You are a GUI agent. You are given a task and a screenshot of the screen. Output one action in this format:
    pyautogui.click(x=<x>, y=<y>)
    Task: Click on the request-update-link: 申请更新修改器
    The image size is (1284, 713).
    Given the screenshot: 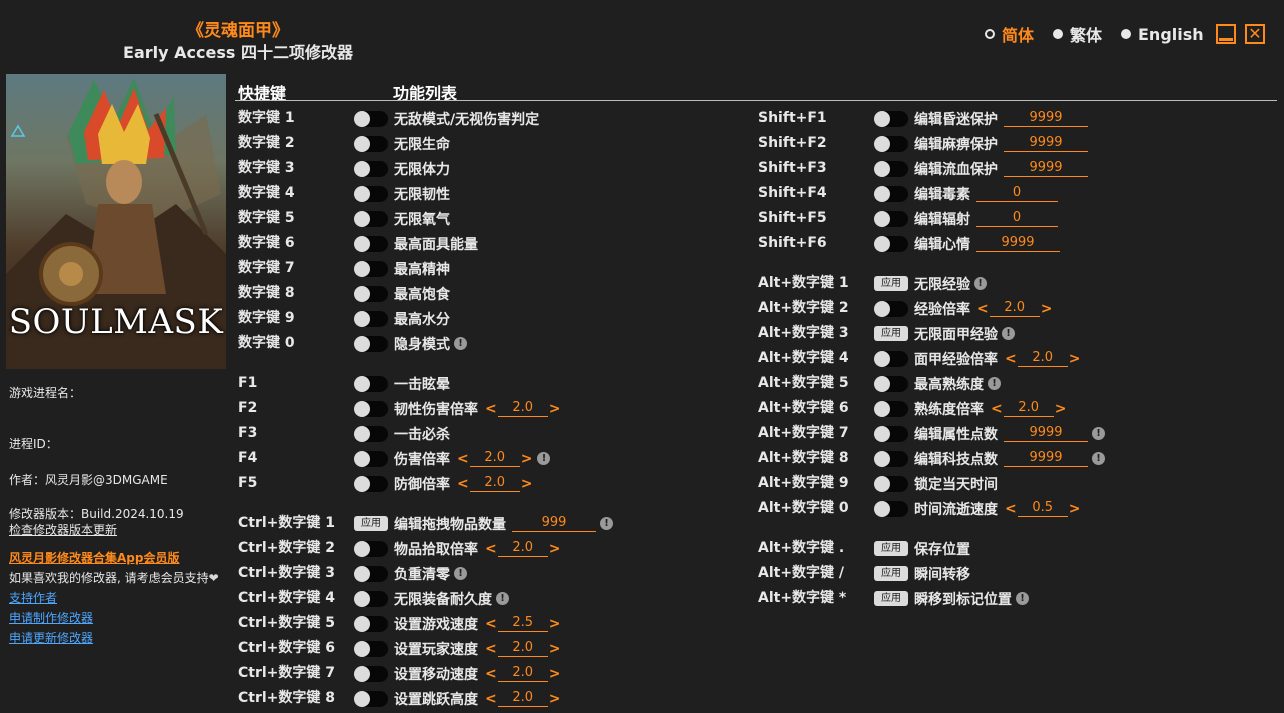 What is the action you would take?
    pyautogui.click(x=51, y=637)
    